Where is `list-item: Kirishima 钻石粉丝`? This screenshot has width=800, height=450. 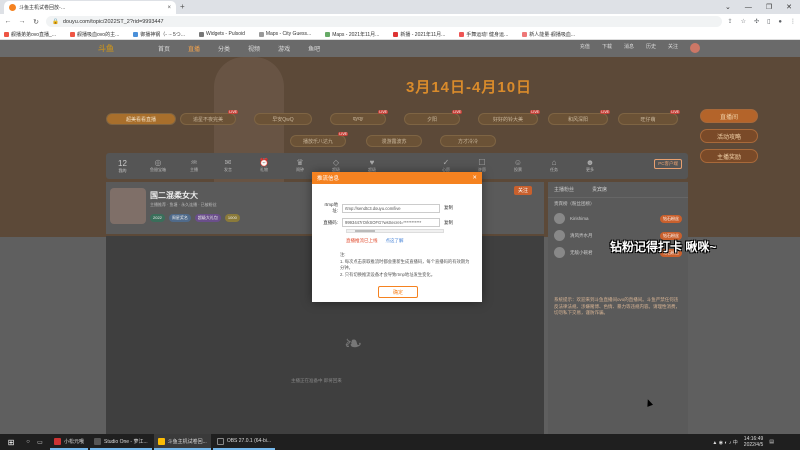 list-item: Kirishima 钻石粉丝 is located at coordinates (618, 218).